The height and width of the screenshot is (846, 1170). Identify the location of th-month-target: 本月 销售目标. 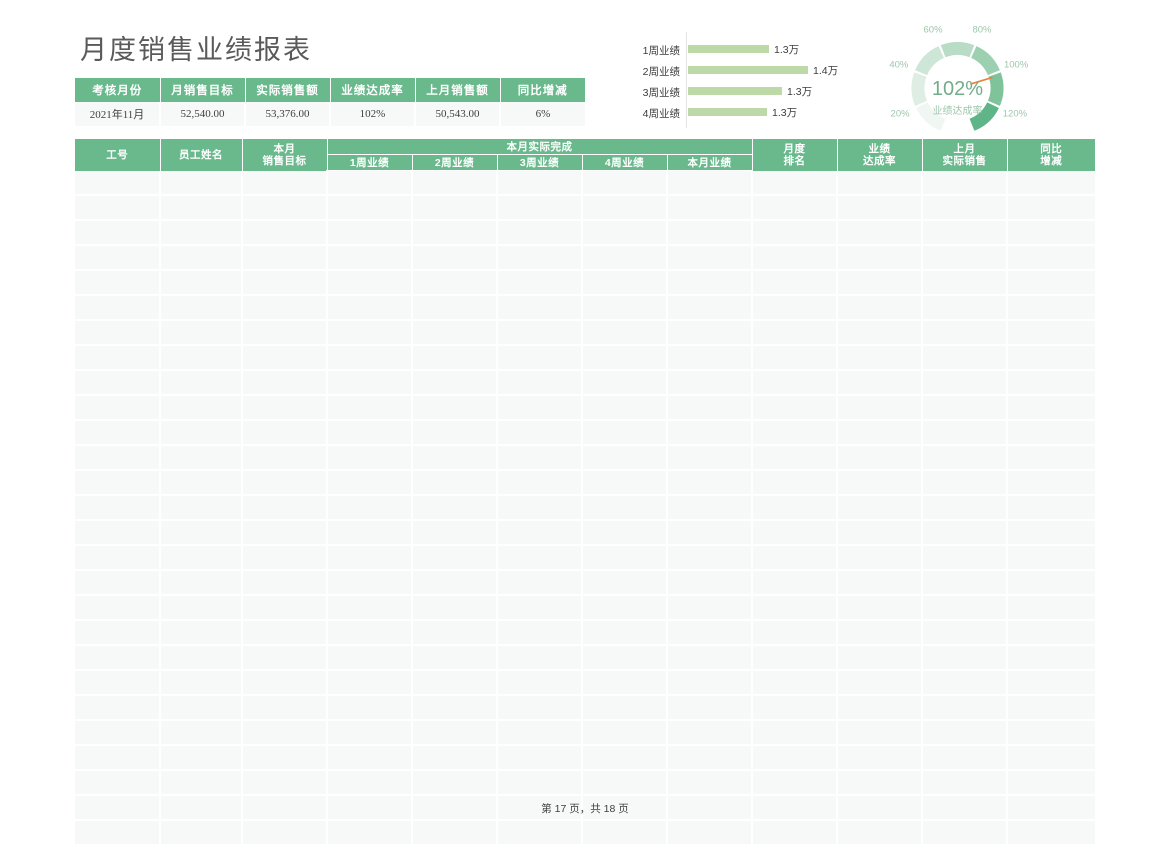
(285, 155).